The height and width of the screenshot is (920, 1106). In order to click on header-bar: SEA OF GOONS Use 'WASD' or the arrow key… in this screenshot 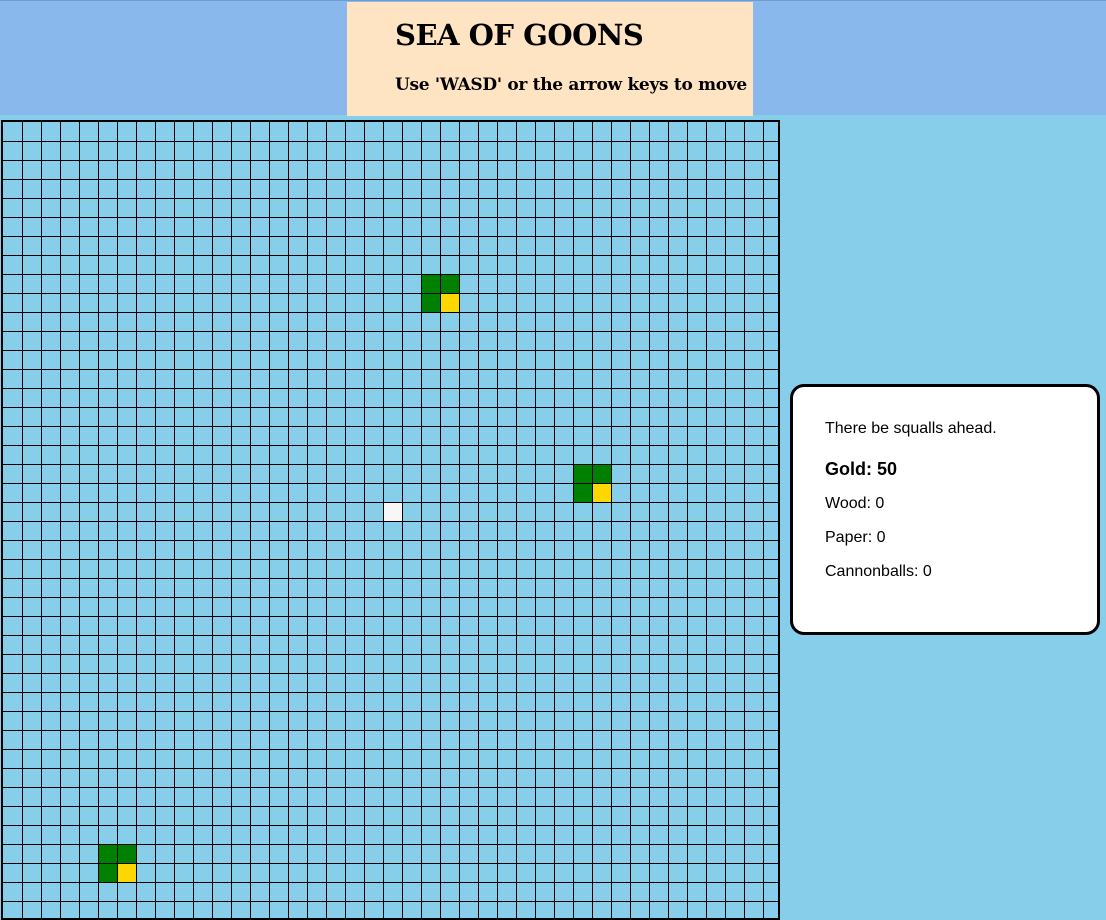, I will do `click(553, 58)`.